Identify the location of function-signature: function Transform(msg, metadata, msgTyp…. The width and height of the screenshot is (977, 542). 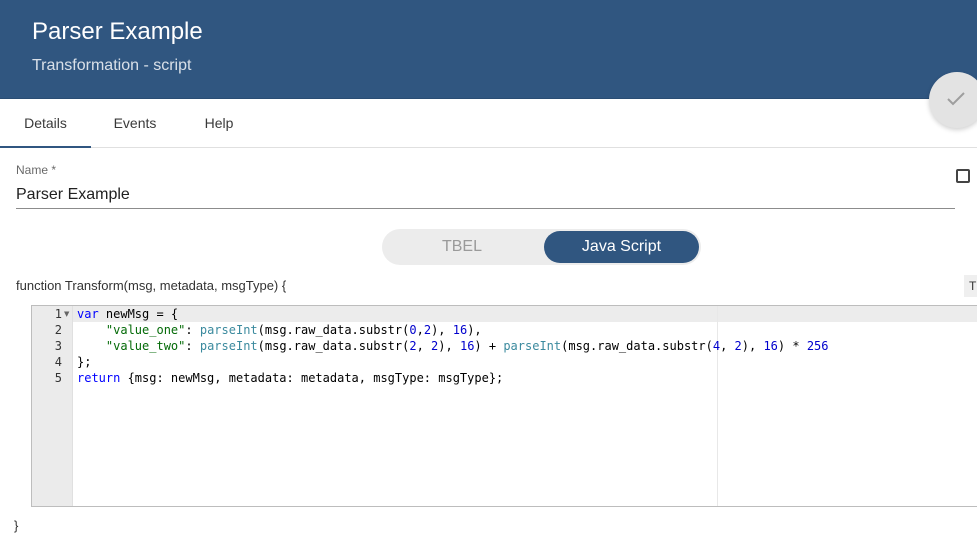
(151, 285).